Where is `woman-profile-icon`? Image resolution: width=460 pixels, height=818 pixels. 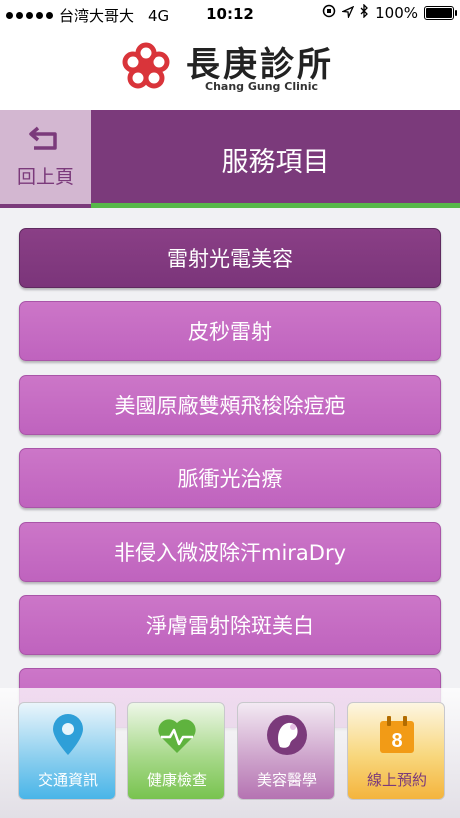 woman-profile-icon is located at coordinates (287, 735).